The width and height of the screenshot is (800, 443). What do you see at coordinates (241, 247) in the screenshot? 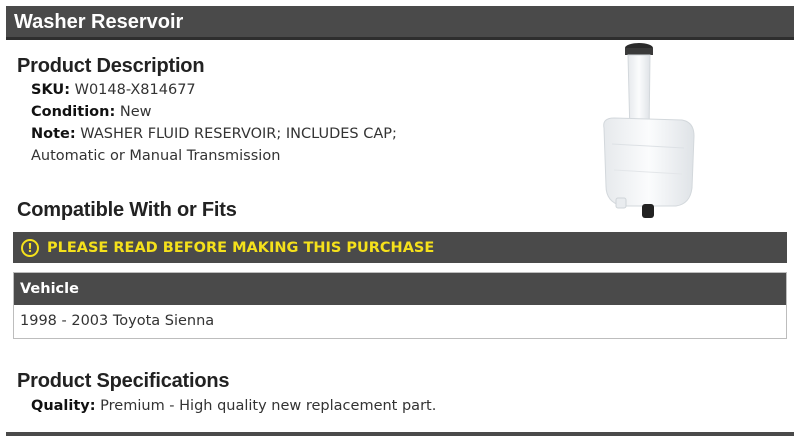
I see `warning-text: PLEASE READ BEFORE MAKING THIS PURCHASE` at bounding box center [241, 247].